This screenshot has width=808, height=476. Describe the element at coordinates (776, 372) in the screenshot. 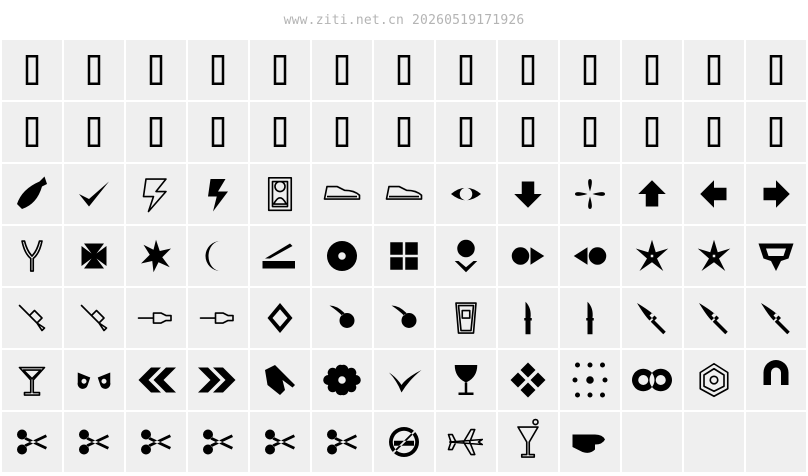

I see `horseshoe-magnet-icon` at that location.